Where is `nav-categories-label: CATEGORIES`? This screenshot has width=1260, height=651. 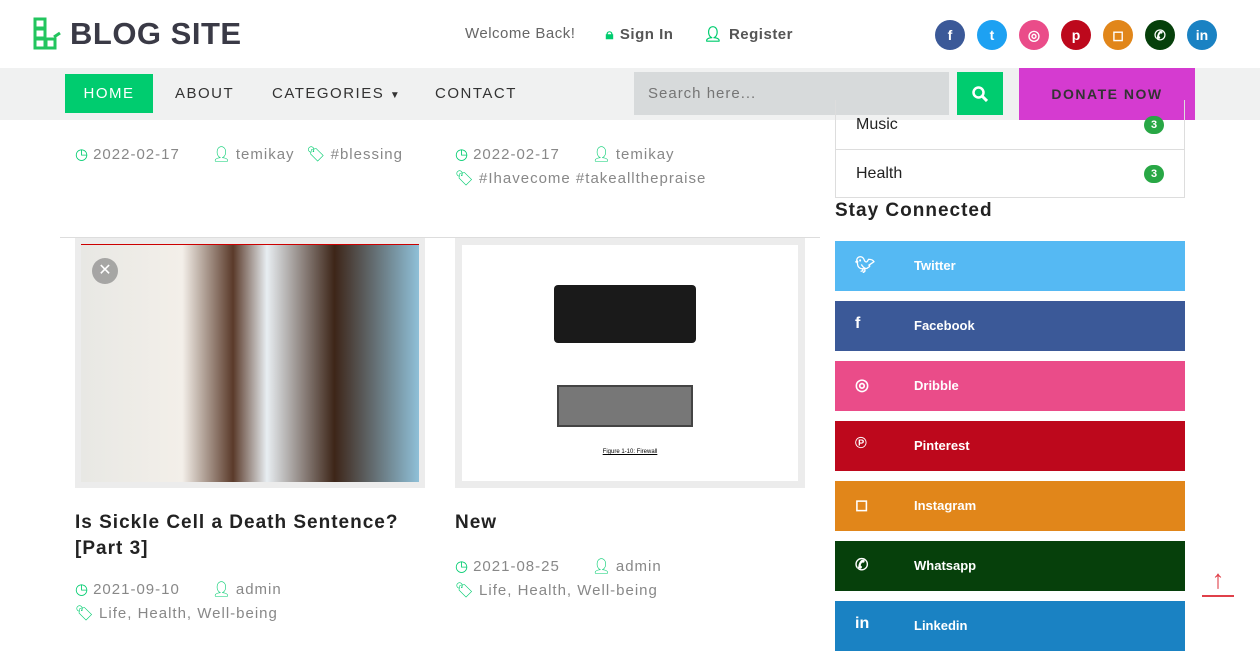 nav-categories-label: CATEGORIES is located at coordinates (328, 93).